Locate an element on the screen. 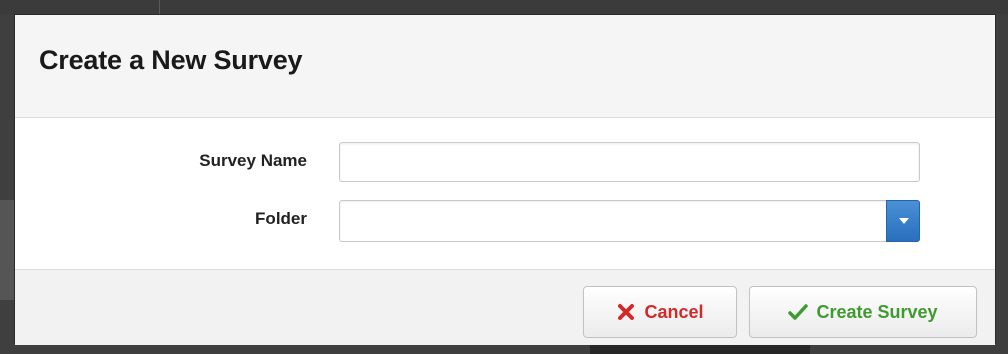  survey-name-row: Survey Name is located at coordinates (505, 163).